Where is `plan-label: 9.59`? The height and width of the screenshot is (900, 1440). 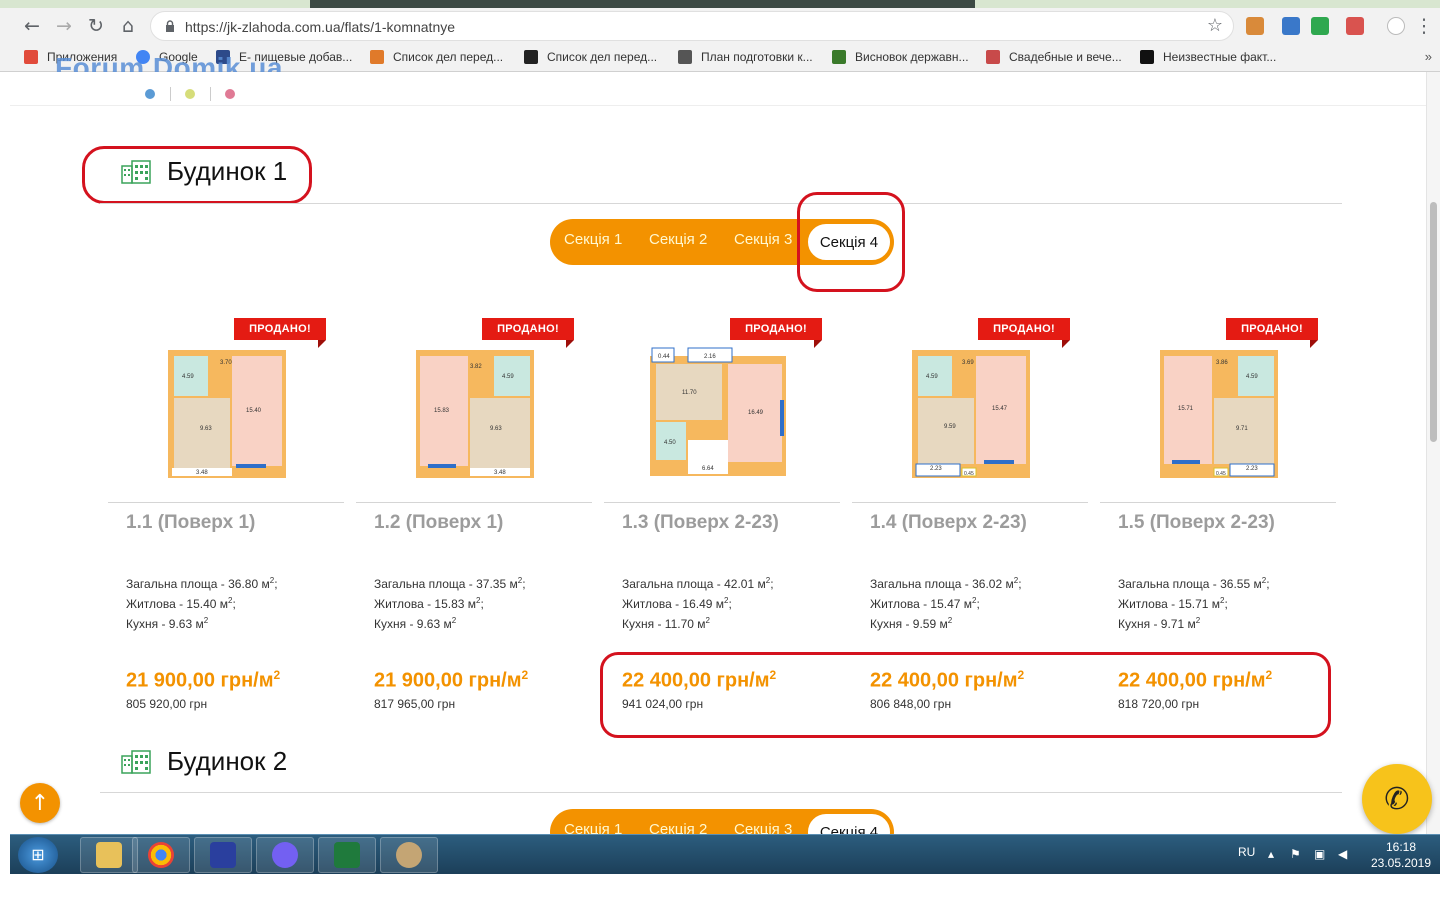
plan-label: 9.59 is located at coordinates (950, 427).